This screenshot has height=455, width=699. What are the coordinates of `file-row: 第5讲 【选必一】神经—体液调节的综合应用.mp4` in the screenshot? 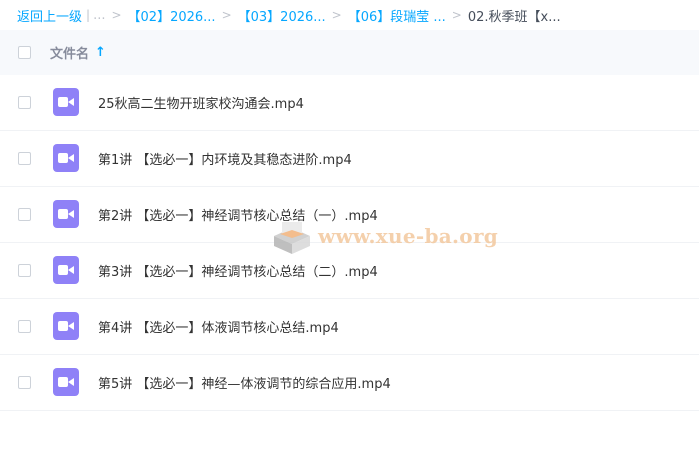 It's located at (349, 383).